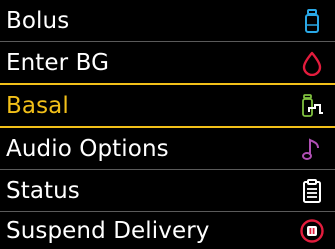  I want to click on blood-drop-icon, so click(312, 63).